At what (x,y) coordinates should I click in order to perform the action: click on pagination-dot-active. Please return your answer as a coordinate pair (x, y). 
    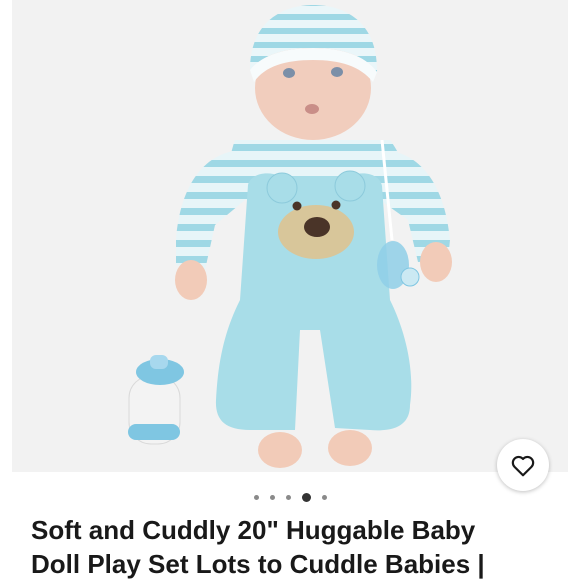
    Looking at the image, I should click on (306, 497).